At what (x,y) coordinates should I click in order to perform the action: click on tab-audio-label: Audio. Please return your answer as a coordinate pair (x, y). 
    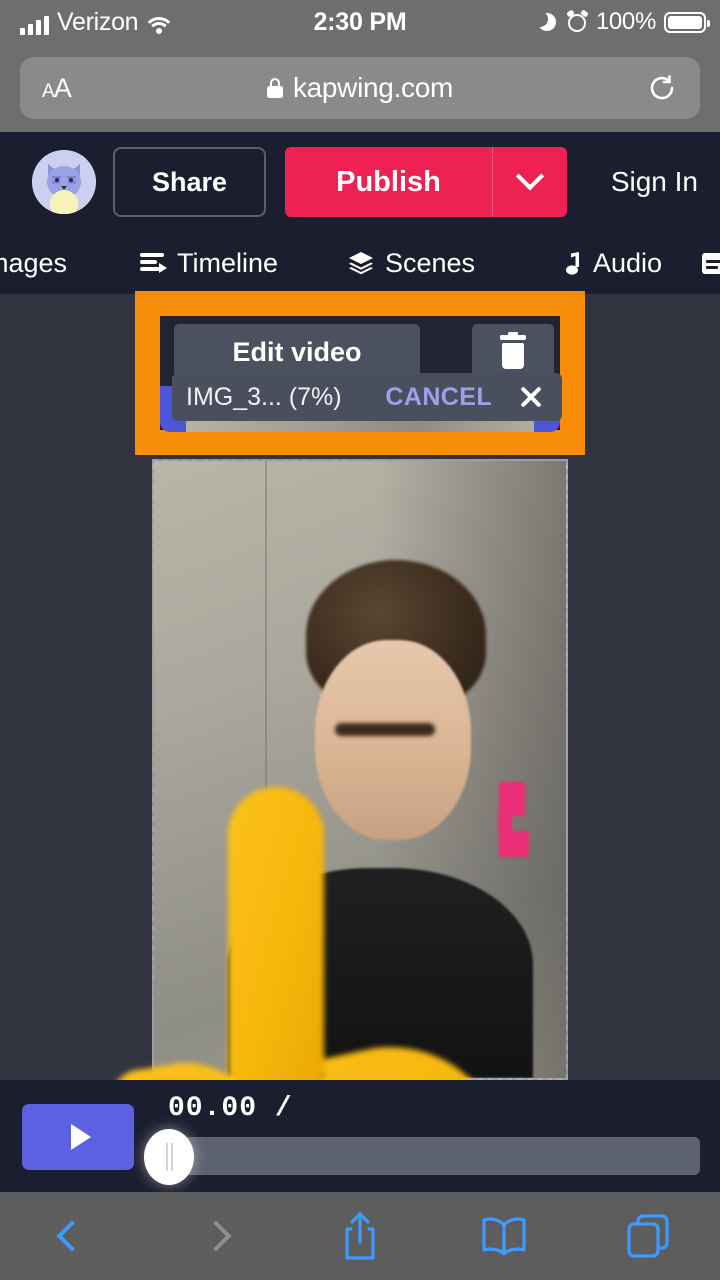
    Looking at the image, I should click on (628, 262).